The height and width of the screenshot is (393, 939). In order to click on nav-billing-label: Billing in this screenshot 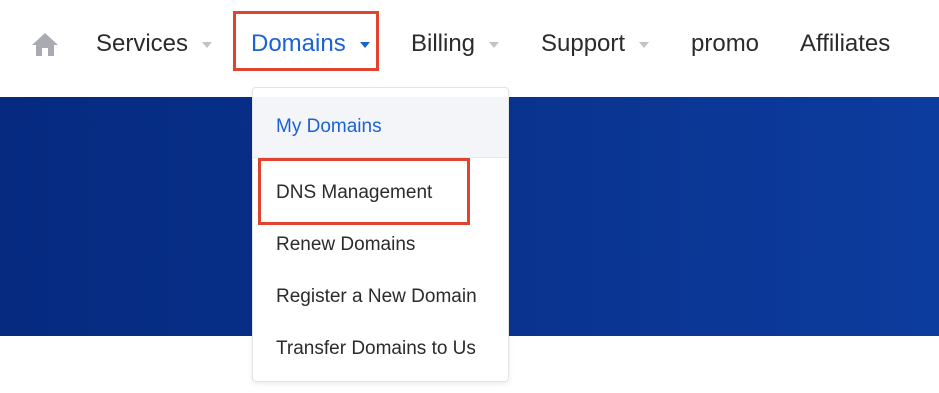, I will do `click(443, 43)`.